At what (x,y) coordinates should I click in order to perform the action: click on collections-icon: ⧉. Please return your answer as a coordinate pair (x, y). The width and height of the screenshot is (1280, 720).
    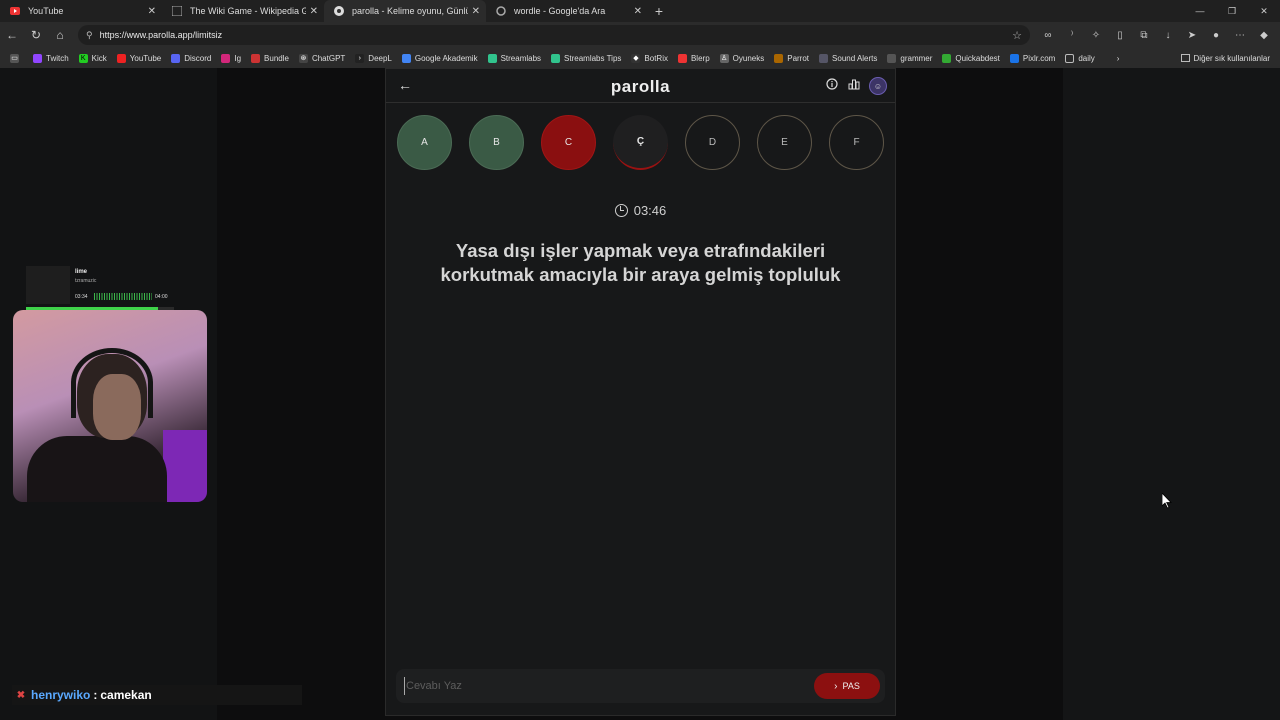
    Looking at the image, I should click on (1144, 35).